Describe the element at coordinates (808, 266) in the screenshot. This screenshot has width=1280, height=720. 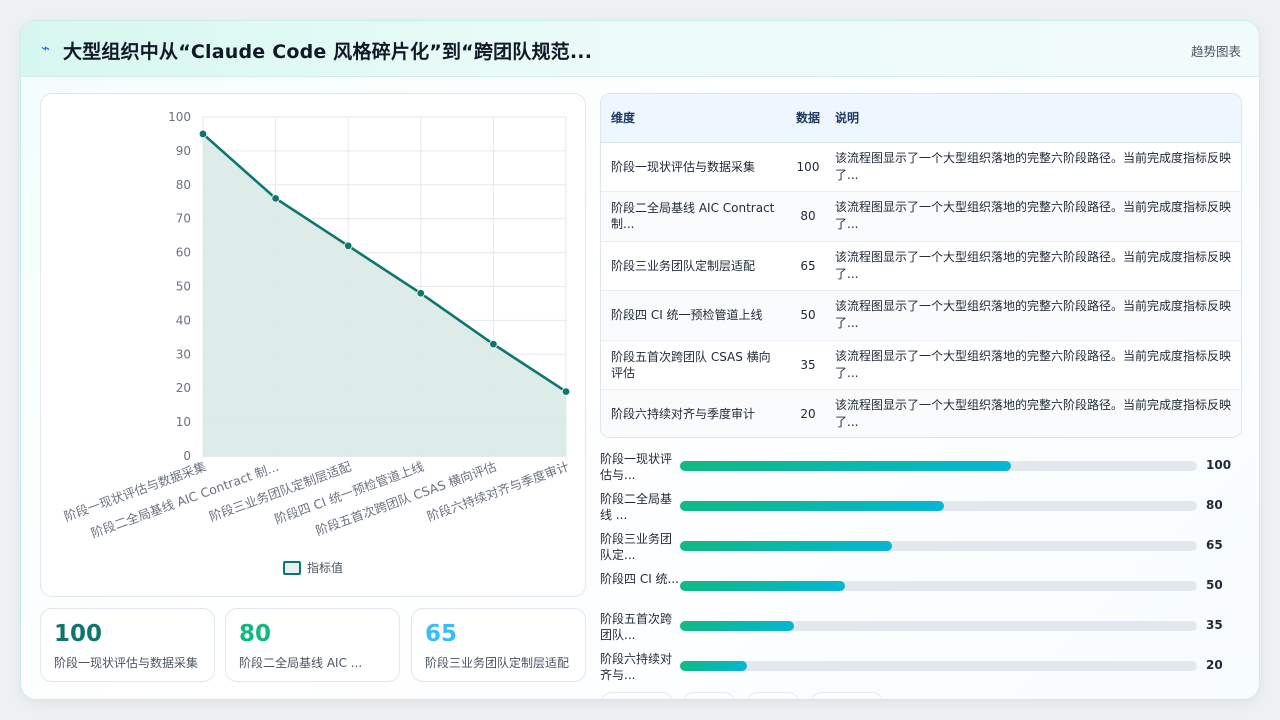
I see `cell-value: 65` at that location.